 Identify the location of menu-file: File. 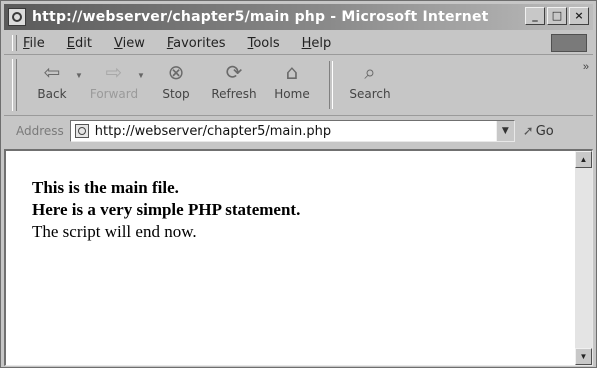
(34, 43).